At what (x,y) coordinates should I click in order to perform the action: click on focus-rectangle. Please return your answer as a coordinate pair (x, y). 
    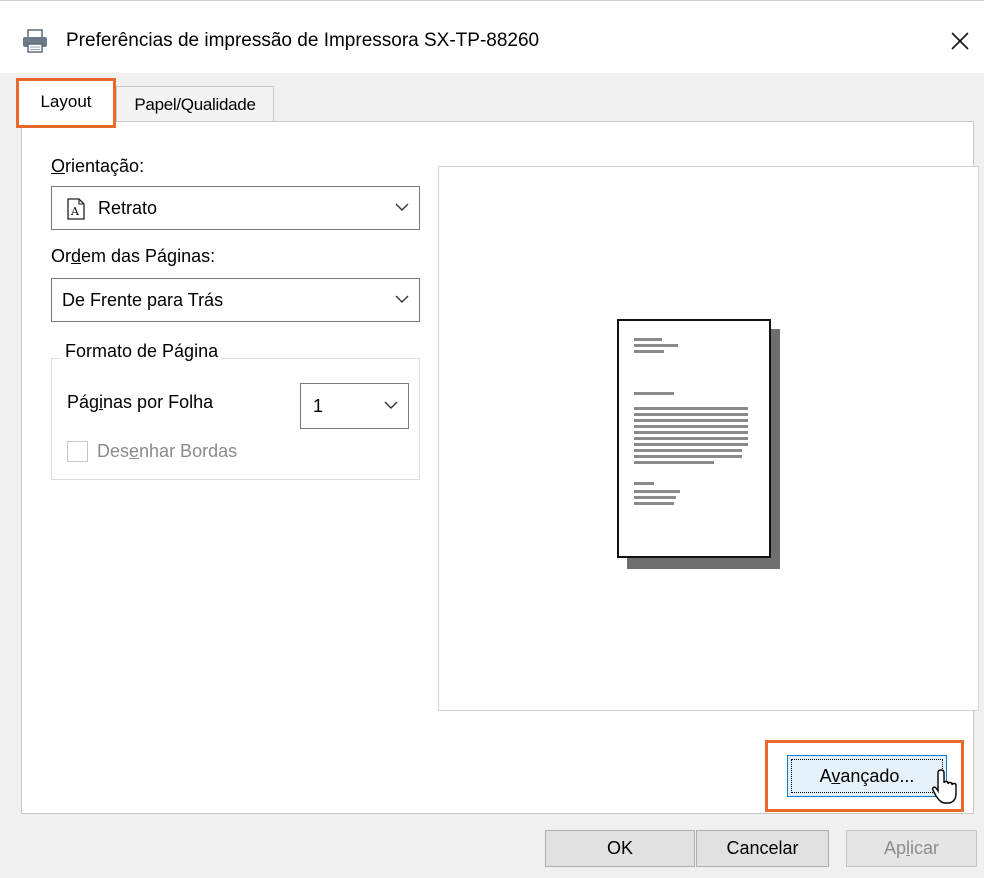
    Looking at the image, I should click on (867, 776).